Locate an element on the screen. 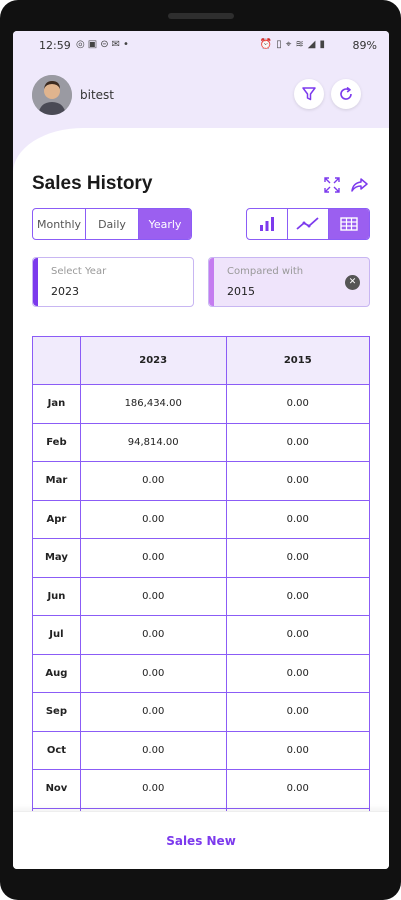 Image resolution: width=401 pixels, height=900 pixels. table-view-button is located at coordinates (349, 224).